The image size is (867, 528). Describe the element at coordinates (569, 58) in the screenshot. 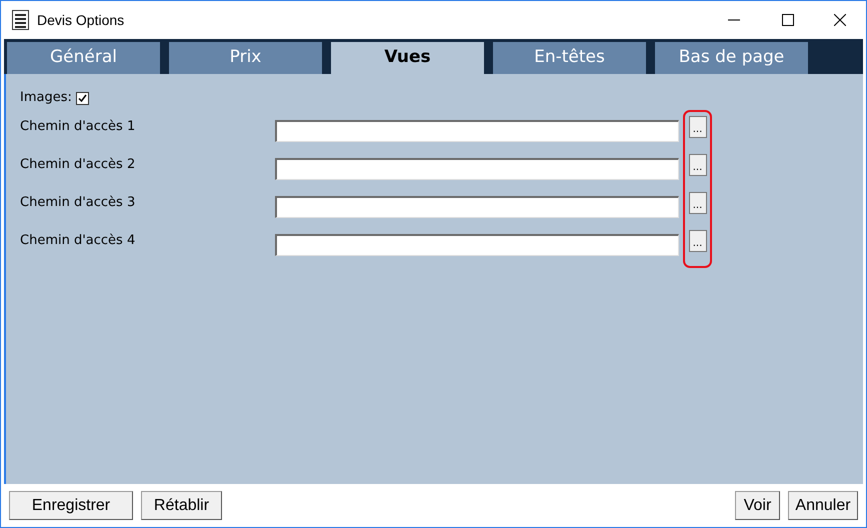

I see `tab: En-têtes` at that location.